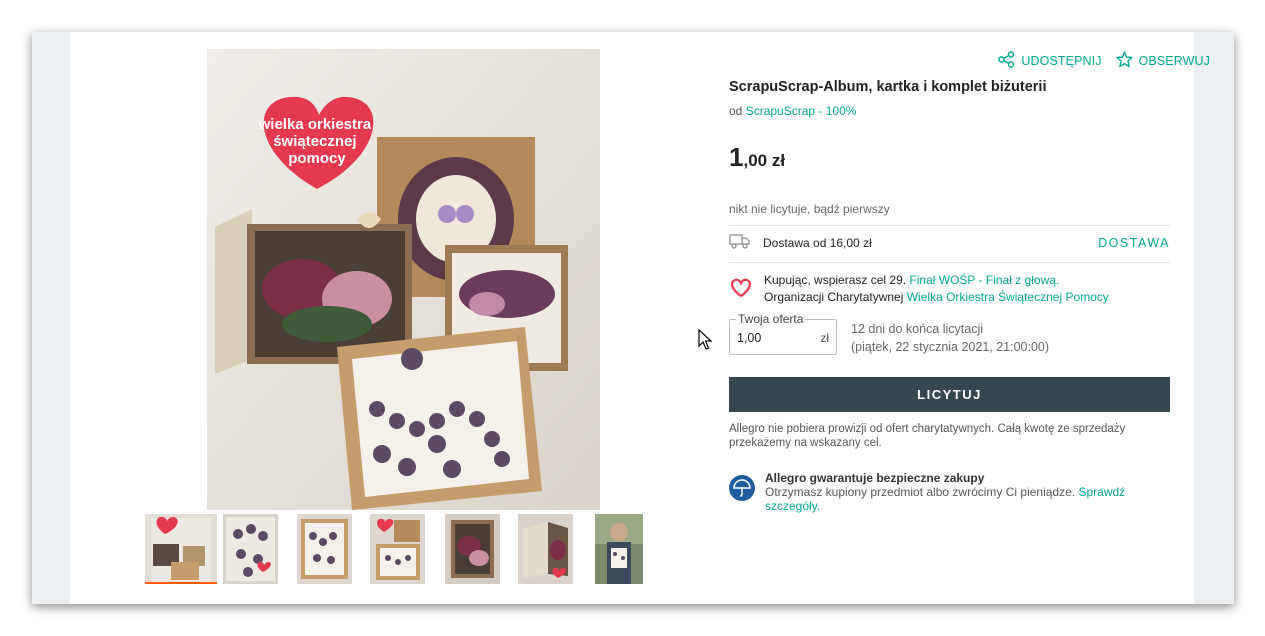 Image resolution: width=1265 pixels, height=636 pixels. What do you see at coordinates (771, 319) in the screenshot?
I see `bid-field-legend: Twoja oferta` at bounding box center [771, 319].